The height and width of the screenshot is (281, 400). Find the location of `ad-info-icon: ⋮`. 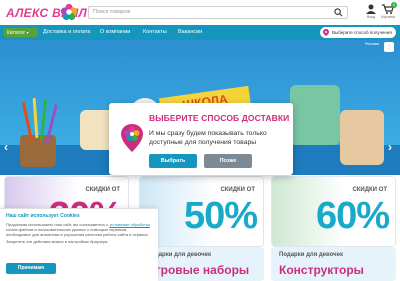

ad-info-icon: ⋮ is located at coordinates (389, 47).